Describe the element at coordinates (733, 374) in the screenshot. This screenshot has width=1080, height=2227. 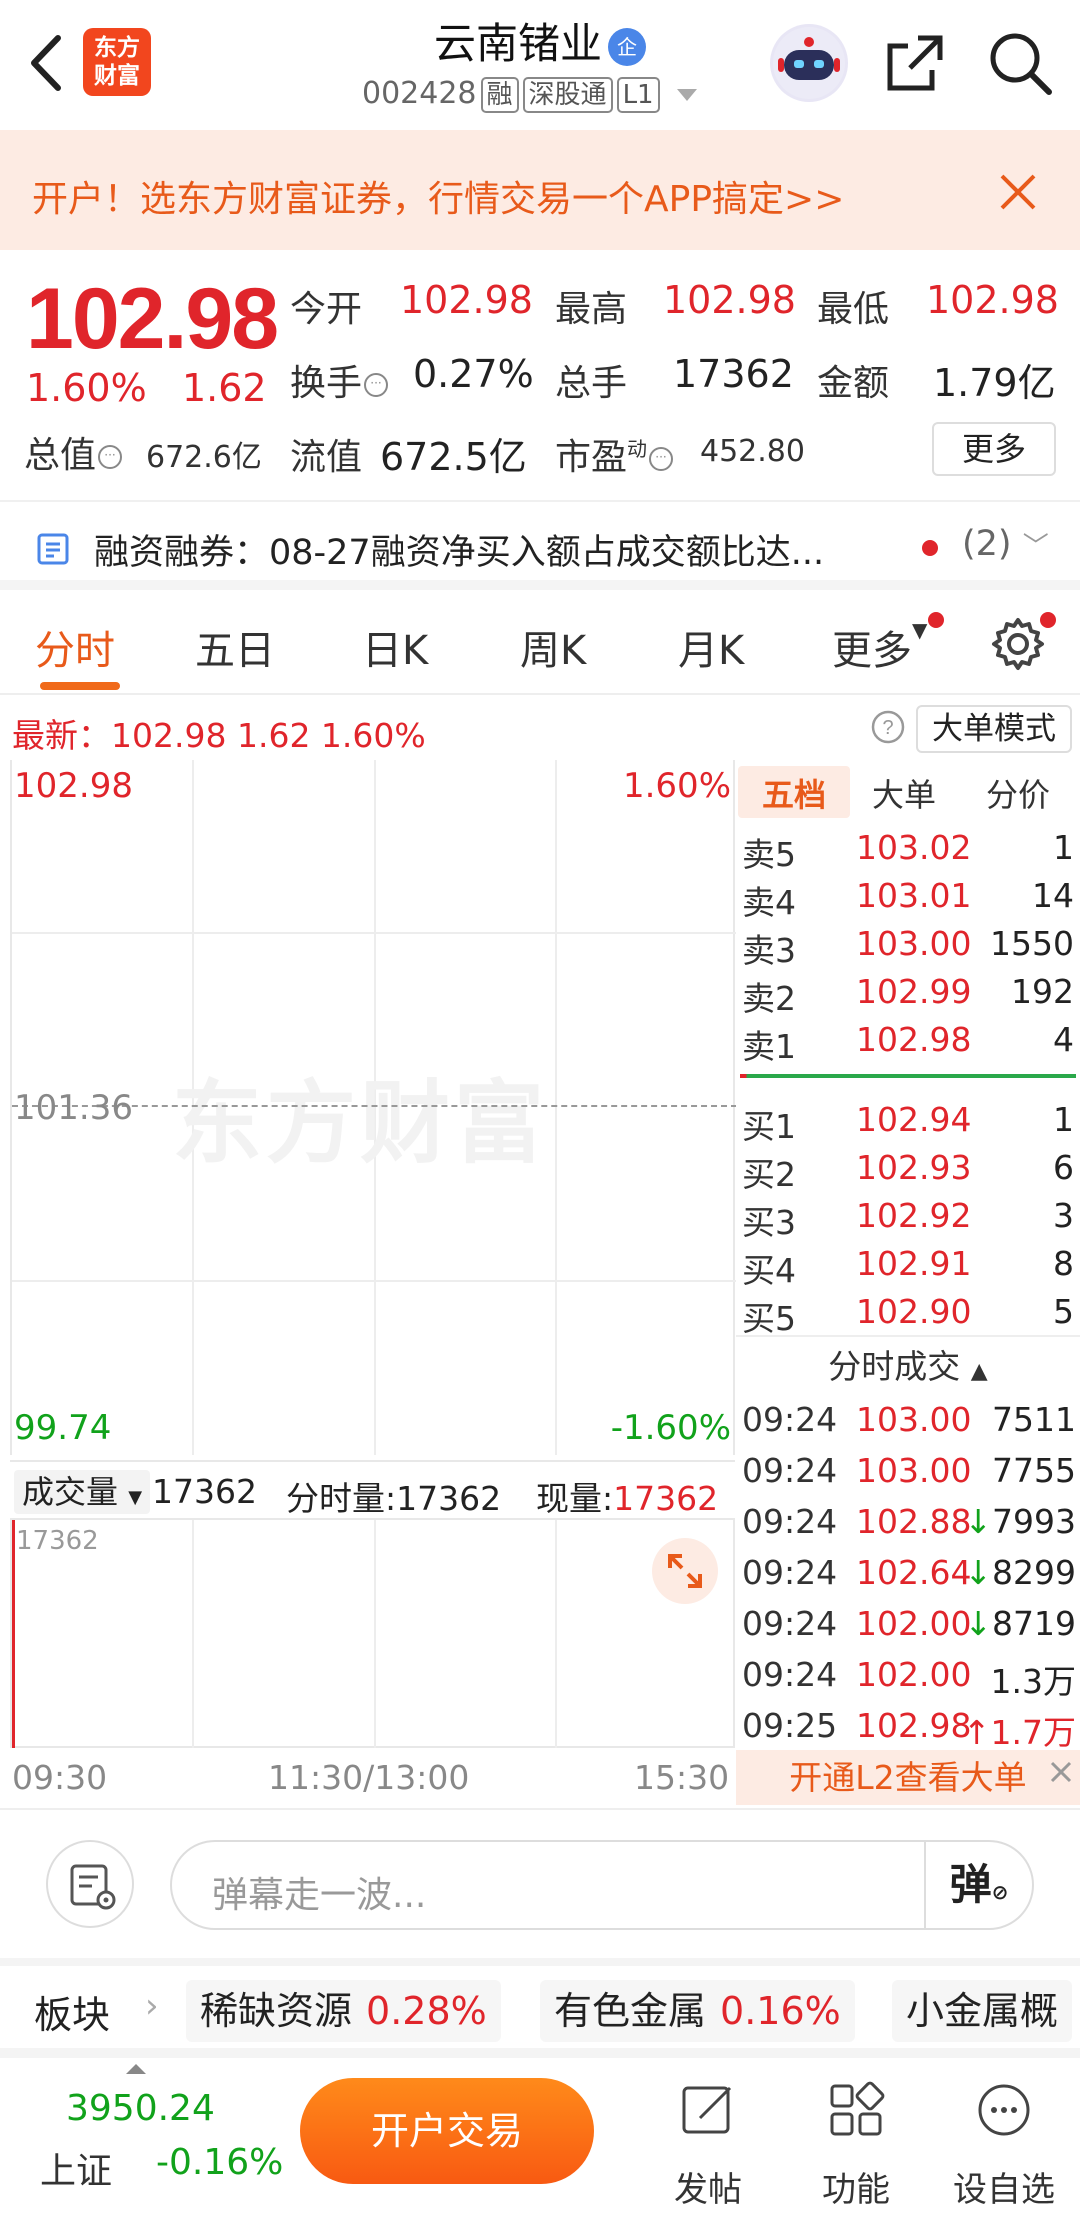
I see `volume-value: 17362` at that location.